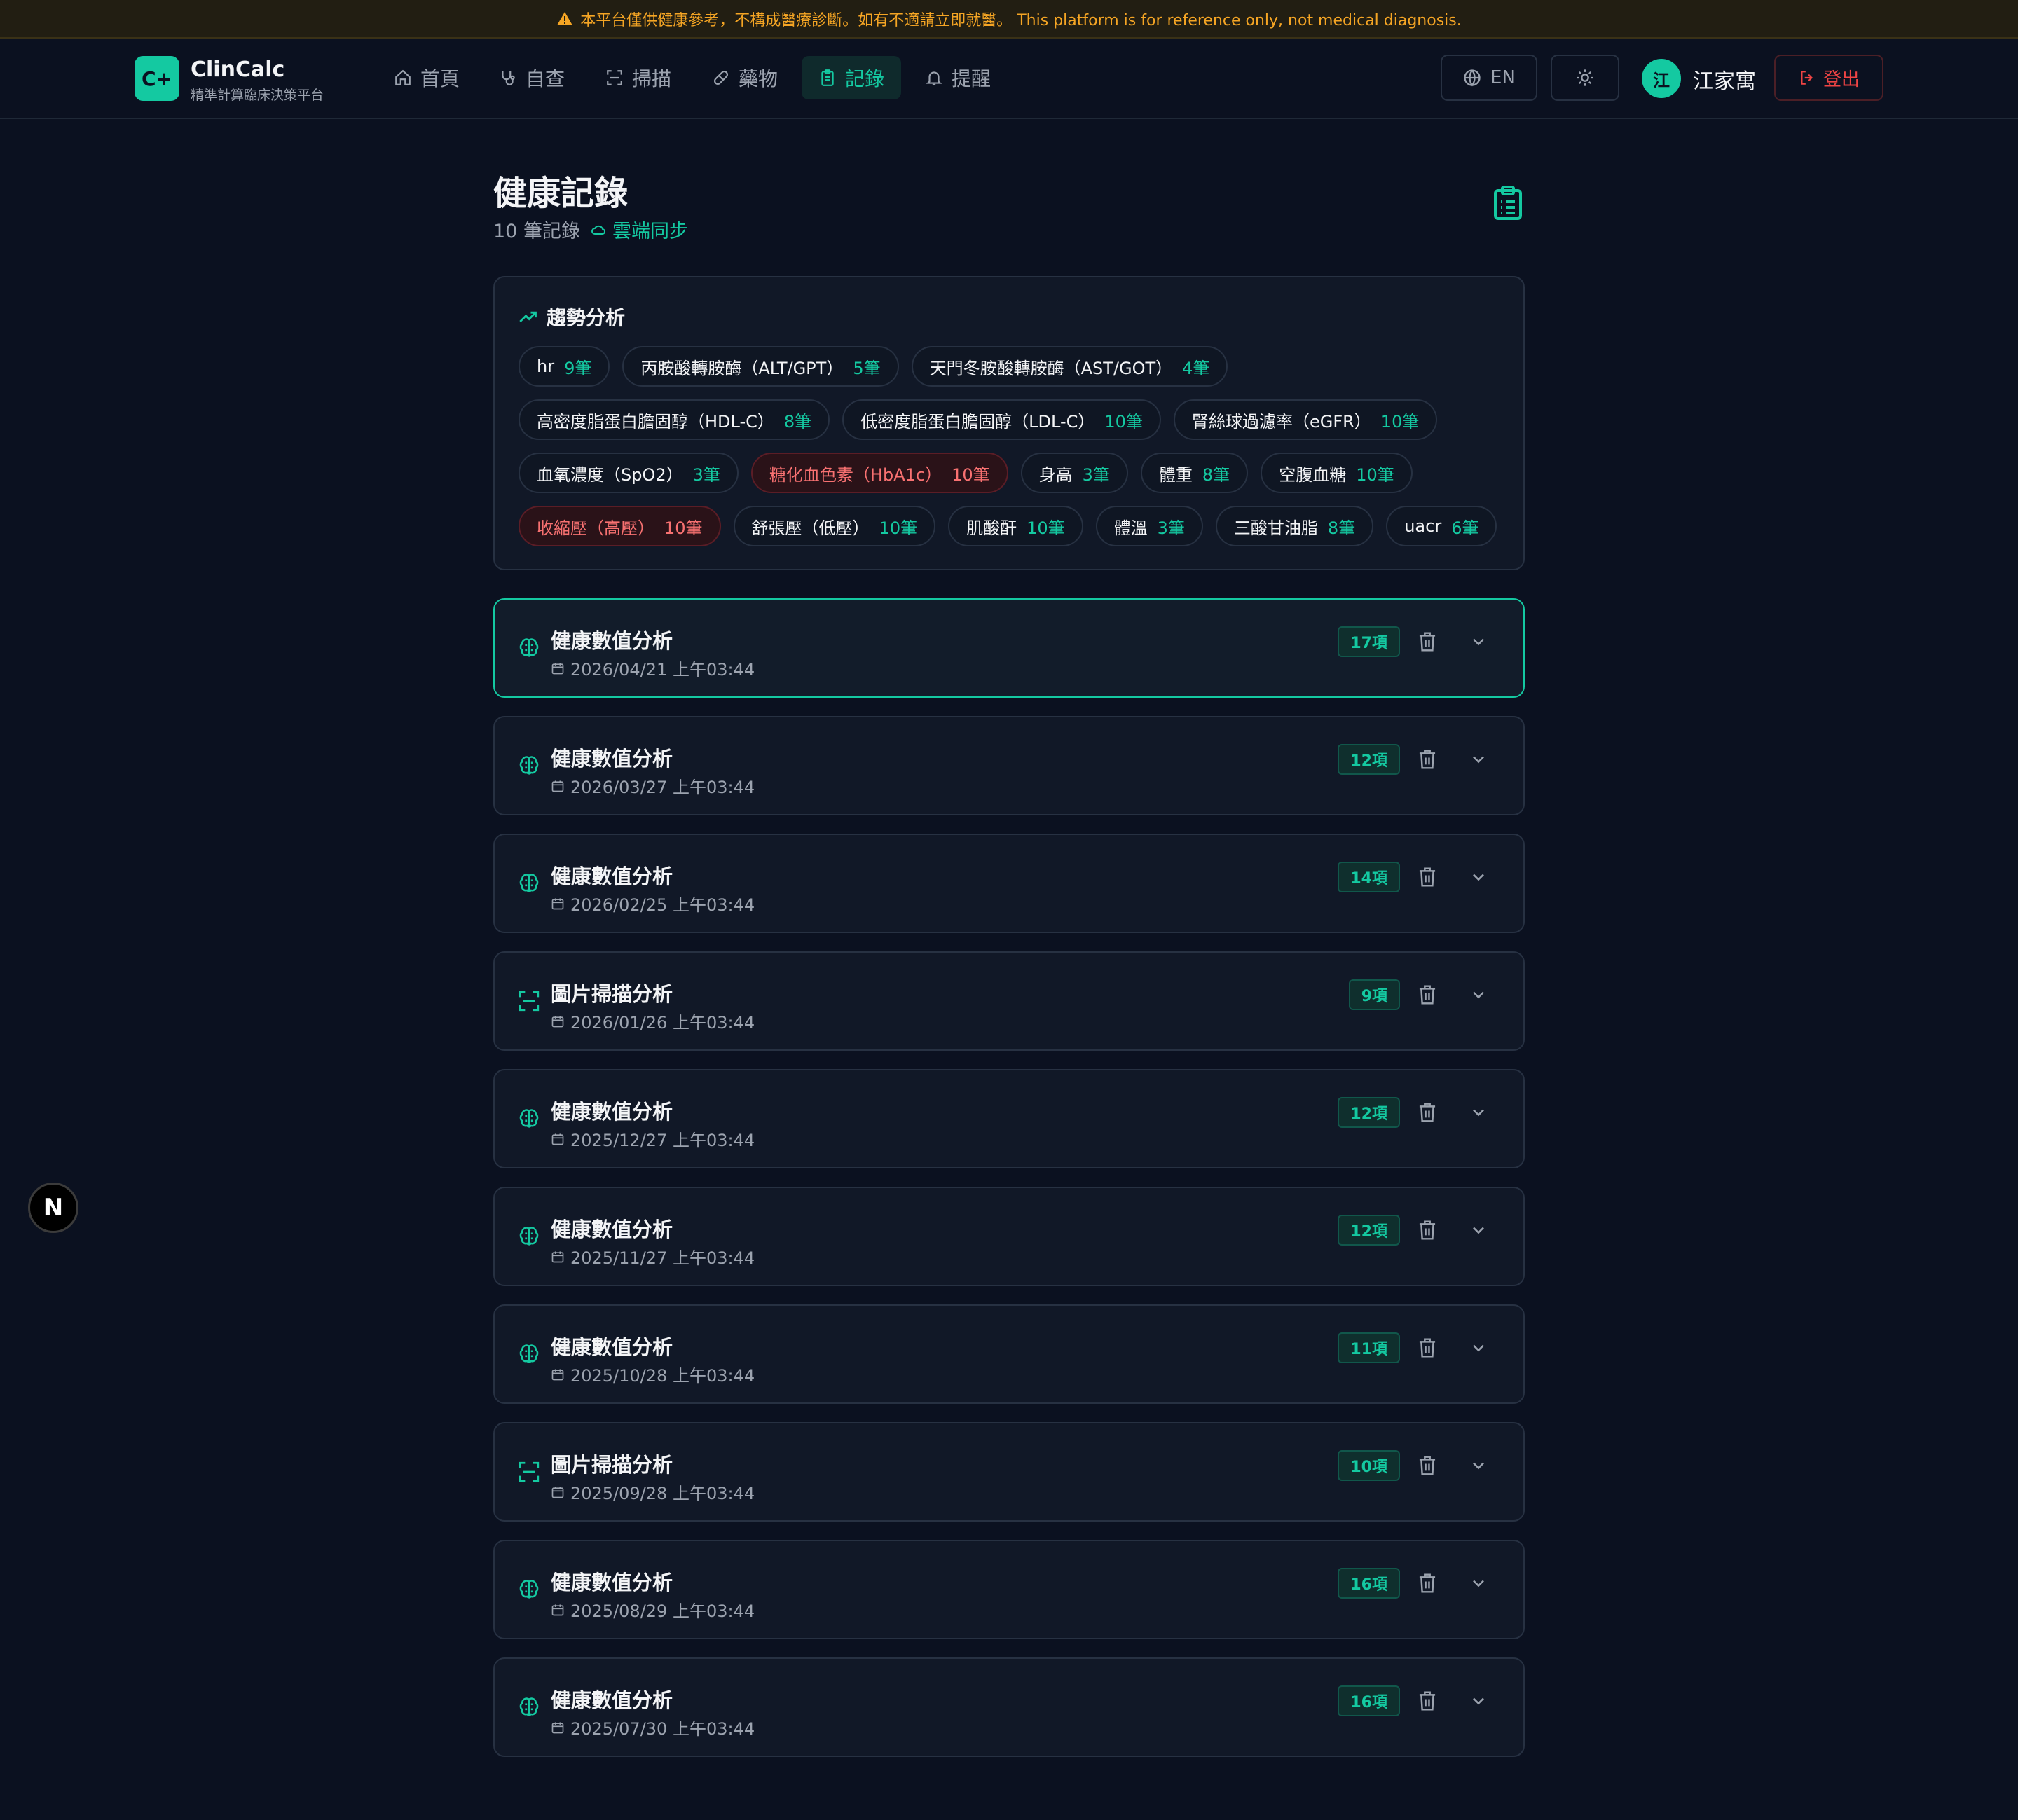 This screenshot has width=2018, height=1820. Describe the element at coordinates (1009, 1236) in the screenshot. I see `record-card: 健康數值分析 2025/11/27 上午03:44 12項` at that location.